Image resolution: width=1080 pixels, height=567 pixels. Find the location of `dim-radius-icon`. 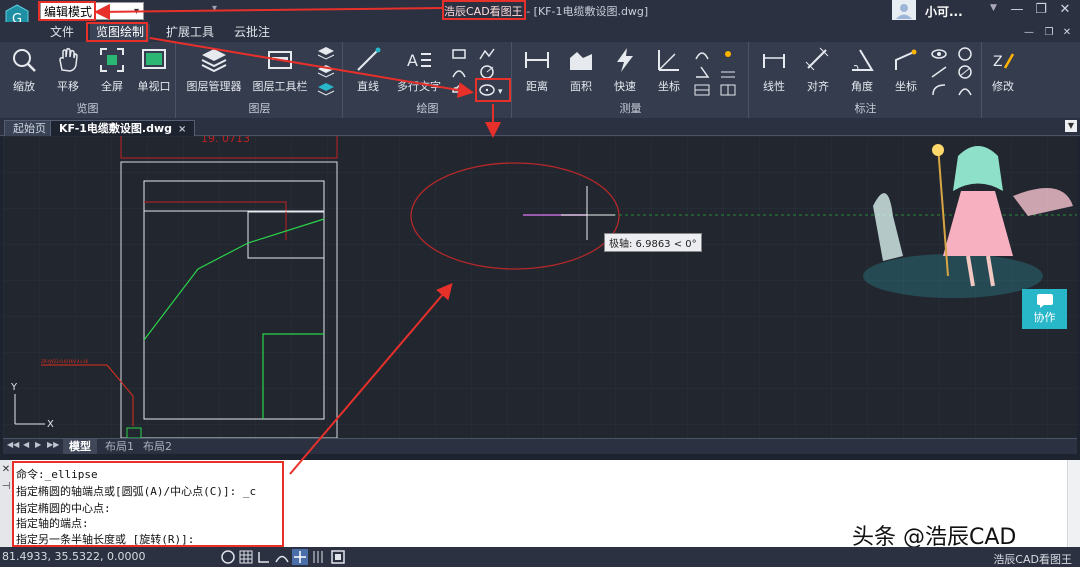

dim-radius-icon is located at coordinates (965, 54).